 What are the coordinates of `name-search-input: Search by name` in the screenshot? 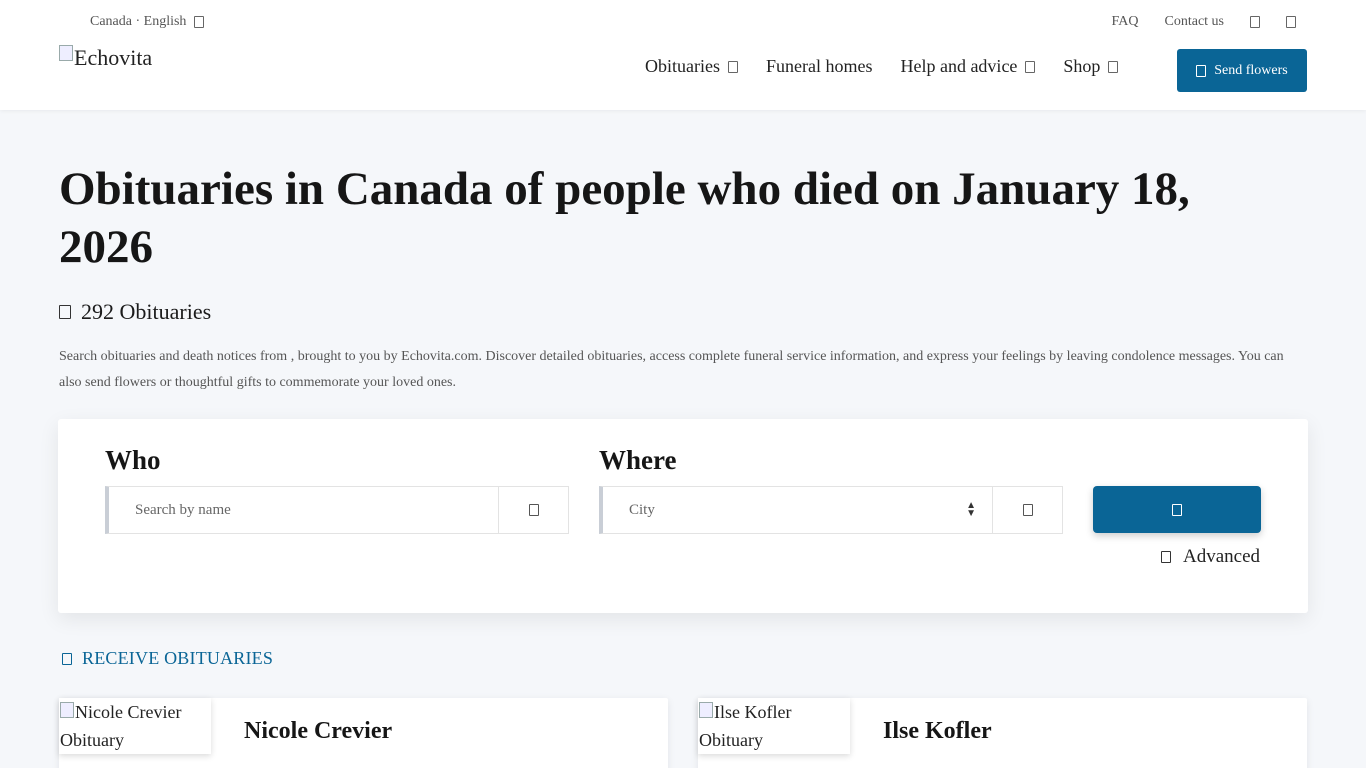 It's located at (303, 510).